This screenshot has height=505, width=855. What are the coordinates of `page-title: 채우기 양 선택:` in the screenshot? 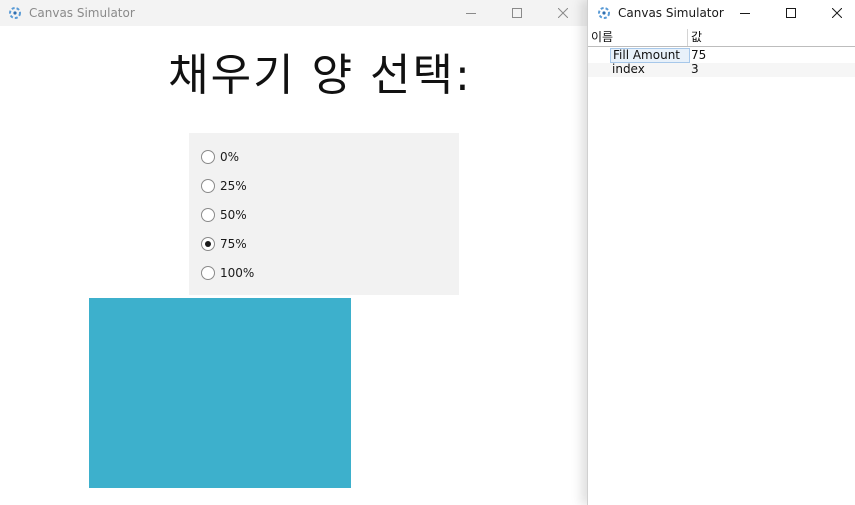 It's located at (320, 75).